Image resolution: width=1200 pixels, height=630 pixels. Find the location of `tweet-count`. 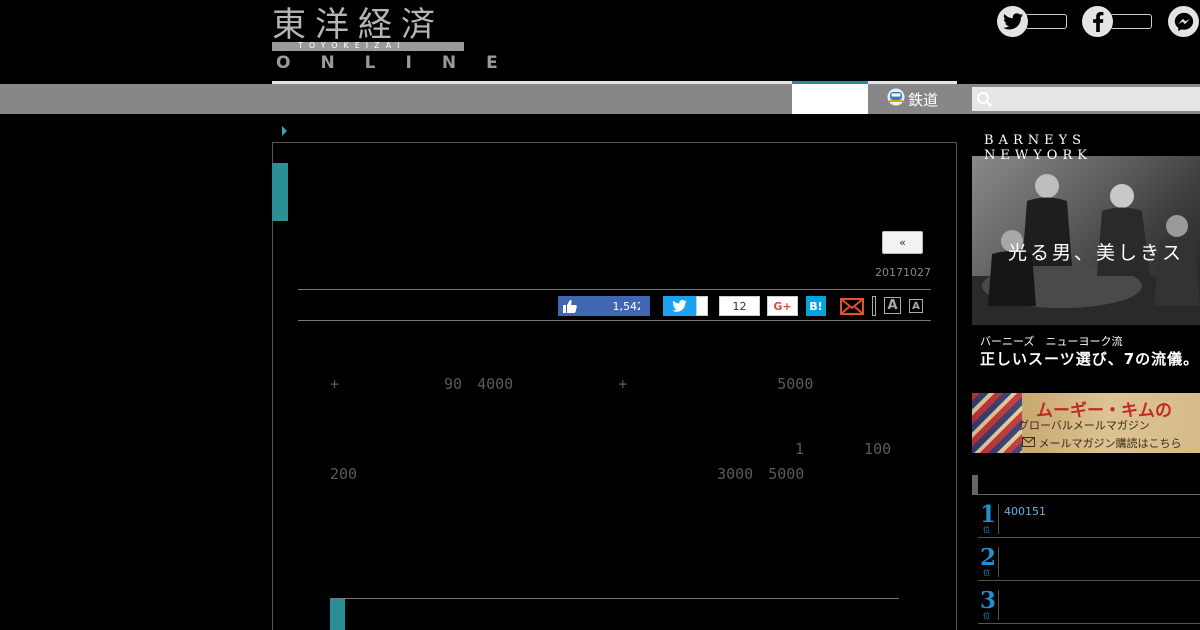

tweet-count is located at coordinates (702, 306).